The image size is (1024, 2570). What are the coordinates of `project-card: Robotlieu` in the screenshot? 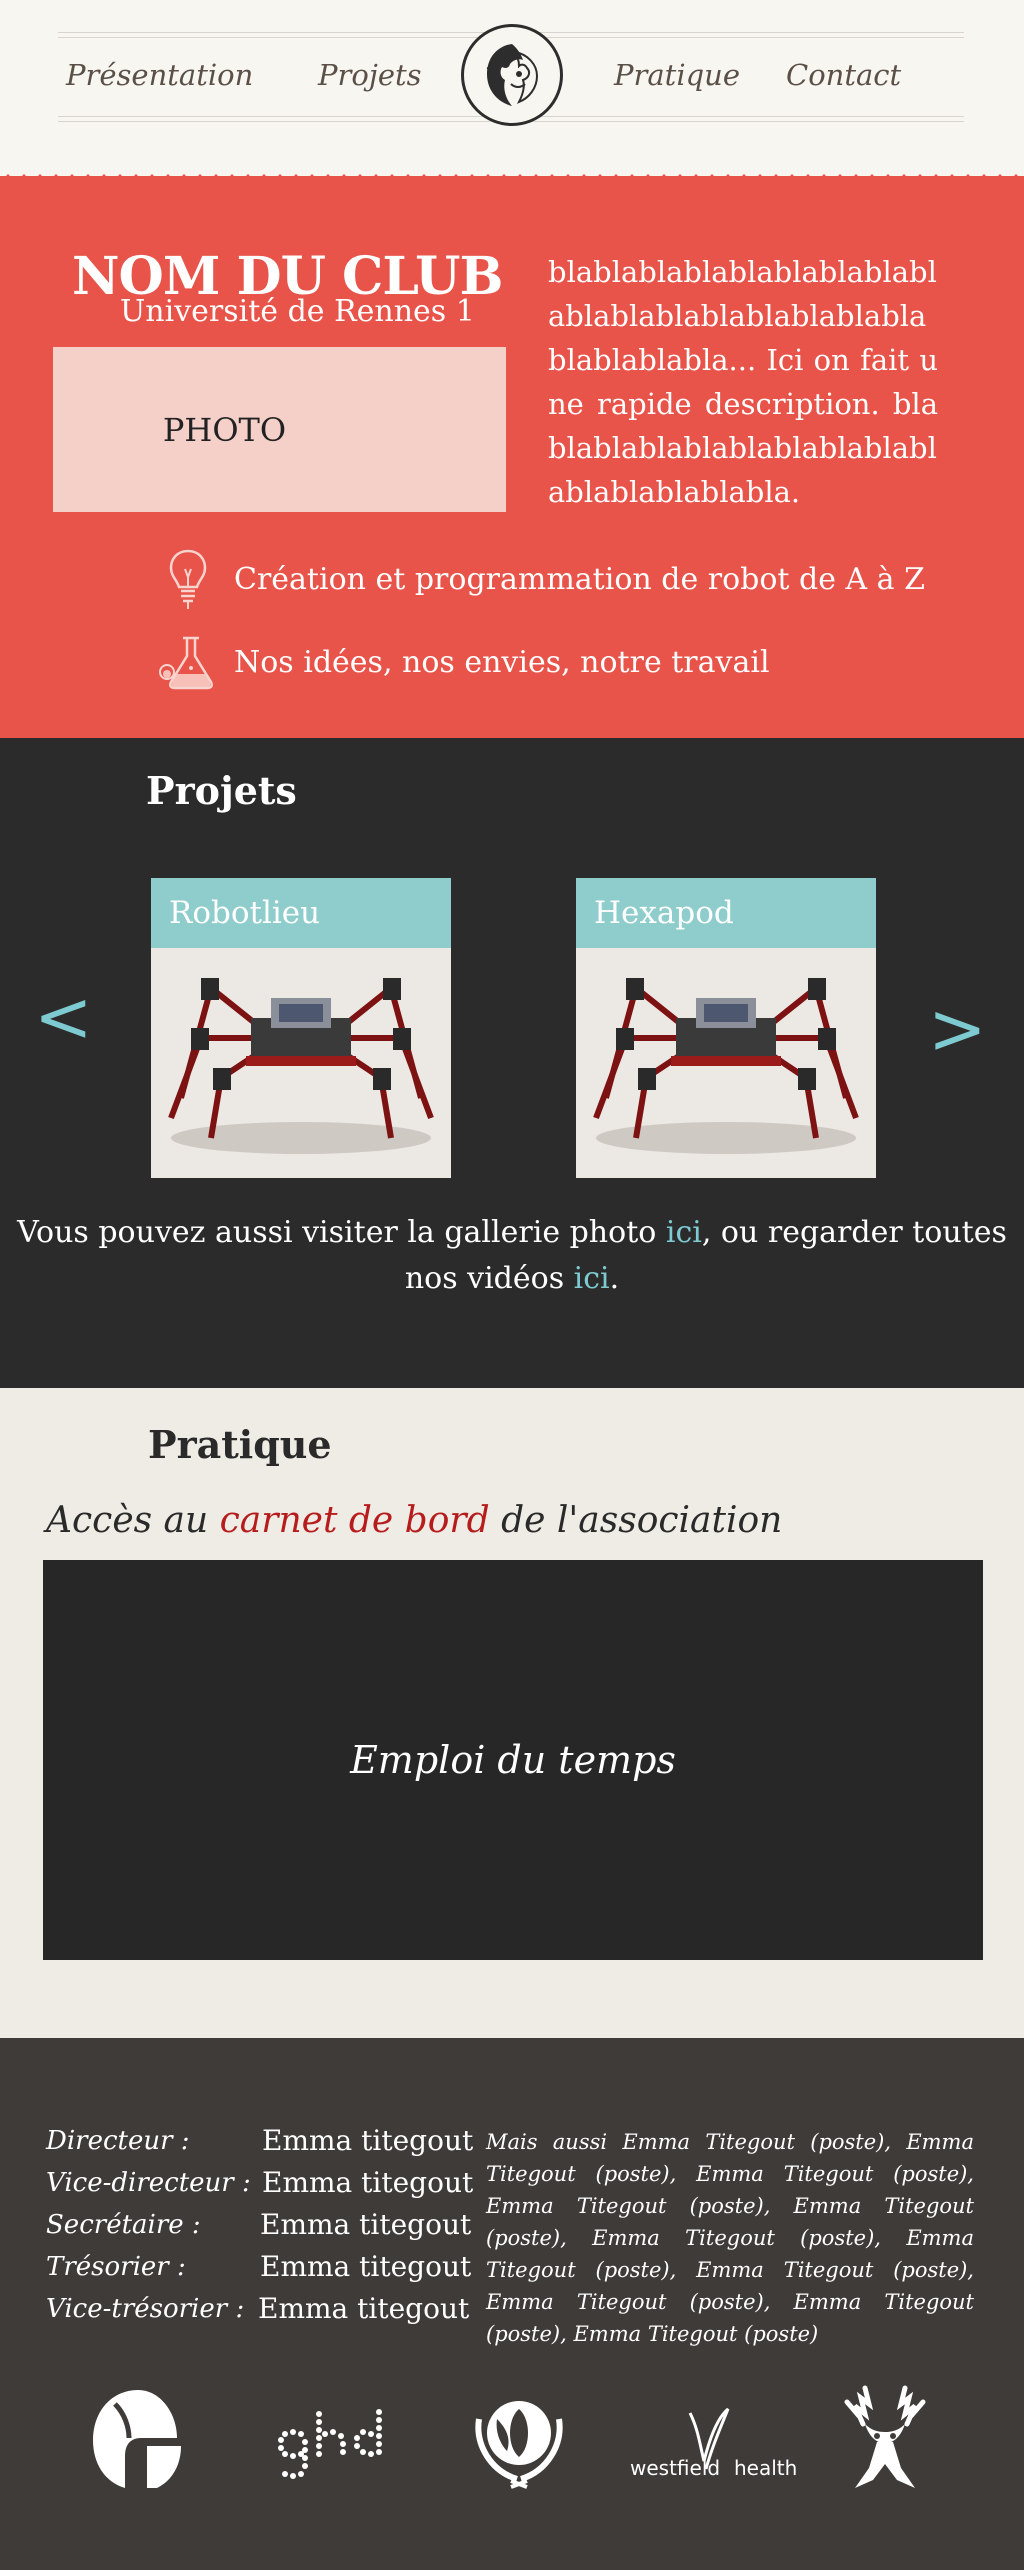 It's located at (301, 1028).